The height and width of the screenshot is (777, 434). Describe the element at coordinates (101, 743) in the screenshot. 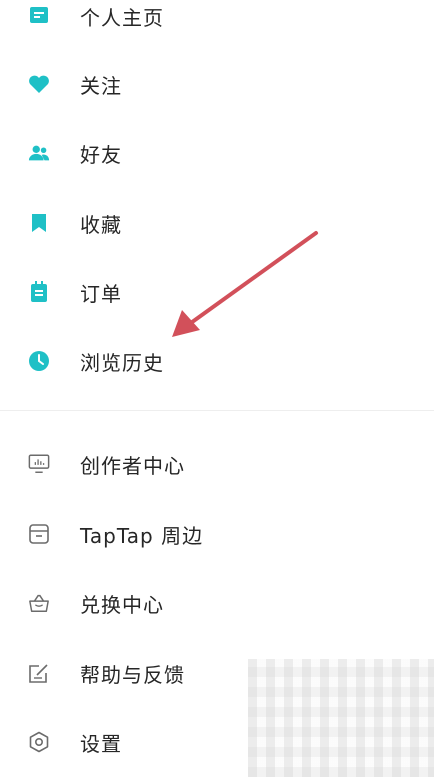

I see `menu-item-label: 设置` at that location.